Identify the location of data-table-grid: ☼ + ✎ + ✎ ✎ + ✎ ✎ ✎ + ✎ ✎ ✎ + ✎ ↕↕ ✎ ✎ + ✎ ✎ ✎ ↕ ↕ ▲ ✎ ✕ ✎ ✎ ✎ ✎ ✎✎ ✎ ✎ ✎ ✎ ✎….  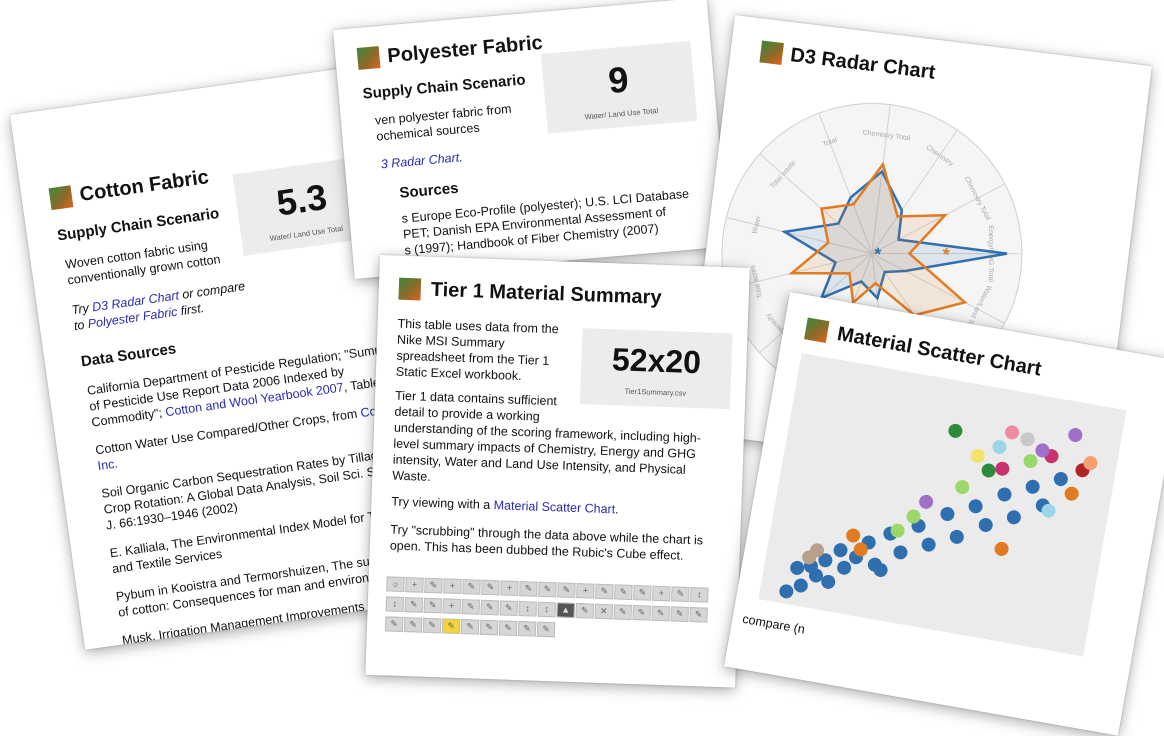
(548, 608).